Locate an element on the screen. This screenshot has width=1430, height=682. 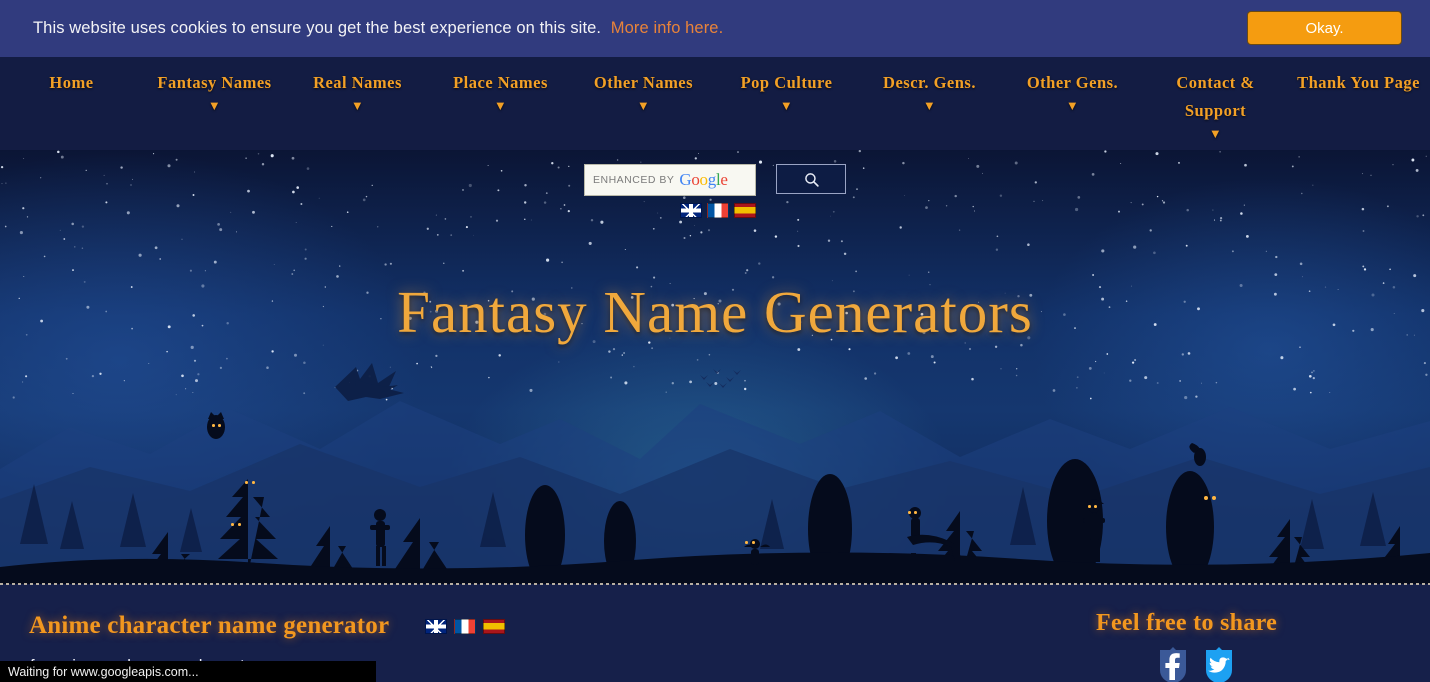
nav-item-label: Descr. Gens. is located at coordinates (929, 82).